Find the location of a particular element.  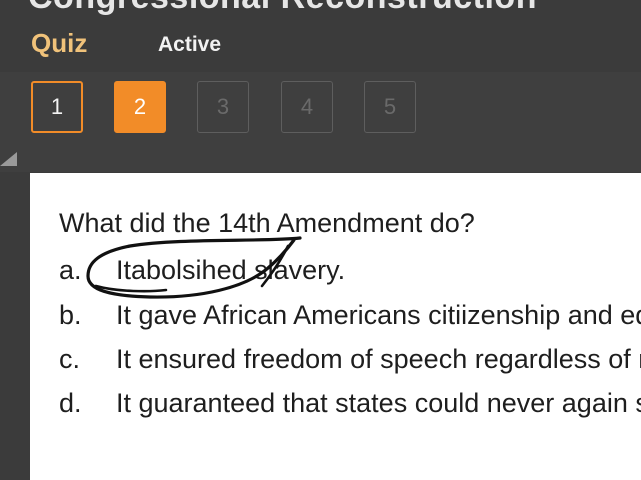

resize-handle-icon is located at coordinates (8, 159).